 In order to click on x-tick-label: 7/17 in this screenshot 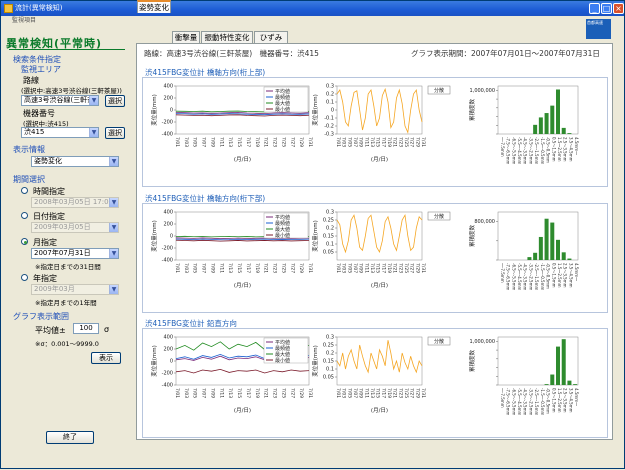, I will do `click(248, 268)`.